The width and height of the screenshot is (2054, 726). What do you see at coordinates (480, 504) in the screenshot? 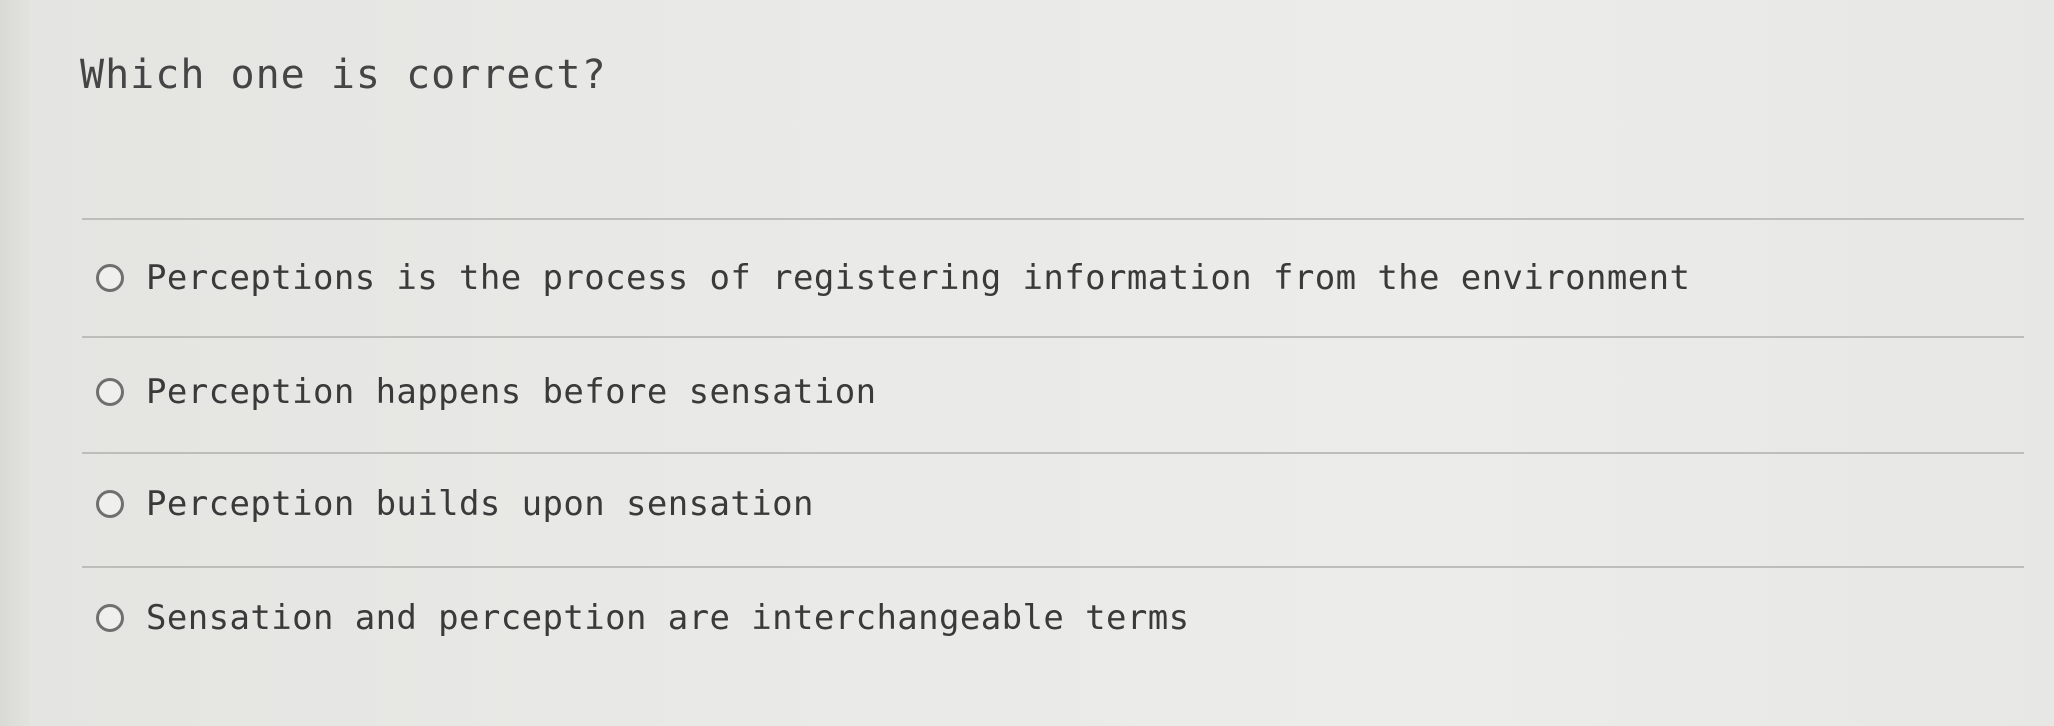
I see `option-label: Perception builds upon sensation` at bounding box center [480, 504].